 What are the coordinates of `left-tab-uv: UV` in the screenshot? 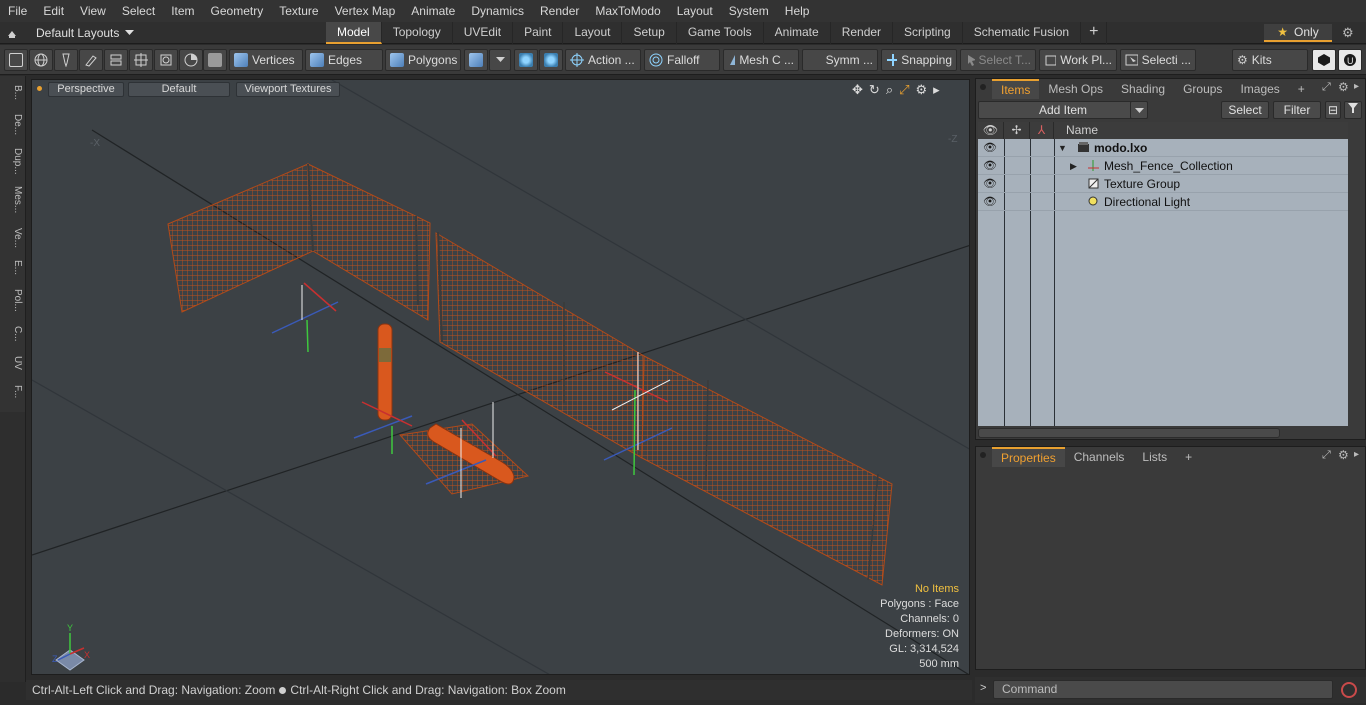 It's located at (13, 363).